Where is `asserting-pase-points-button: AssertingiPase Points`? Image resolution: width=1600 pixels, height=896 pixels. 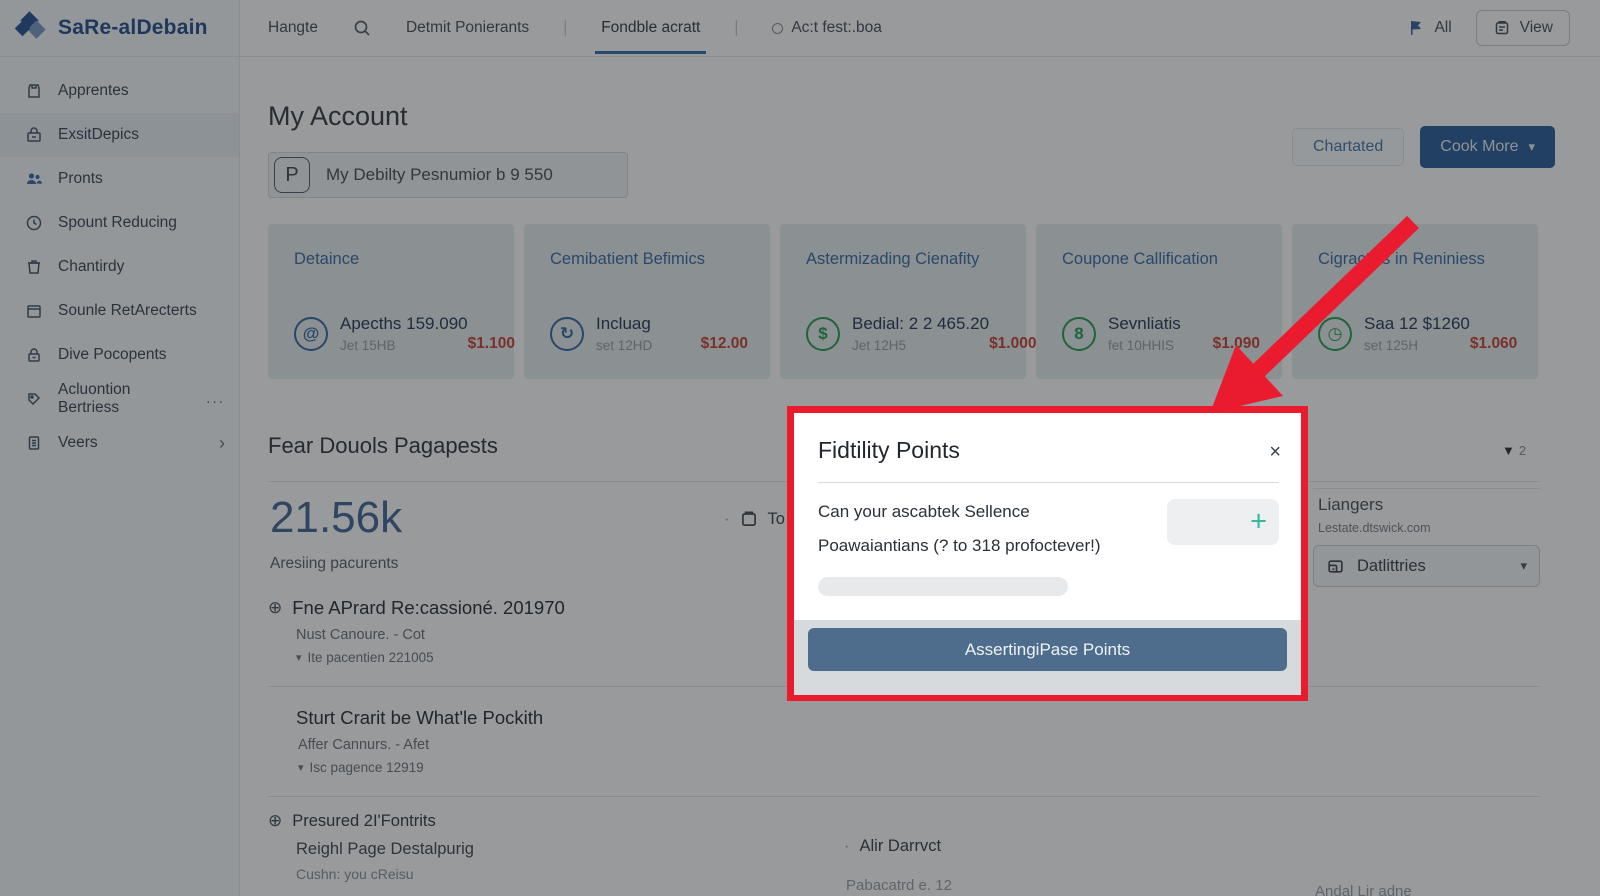
asserting-pase-points-button: AssertingiPase Points is located at coordinates (1047, 649).